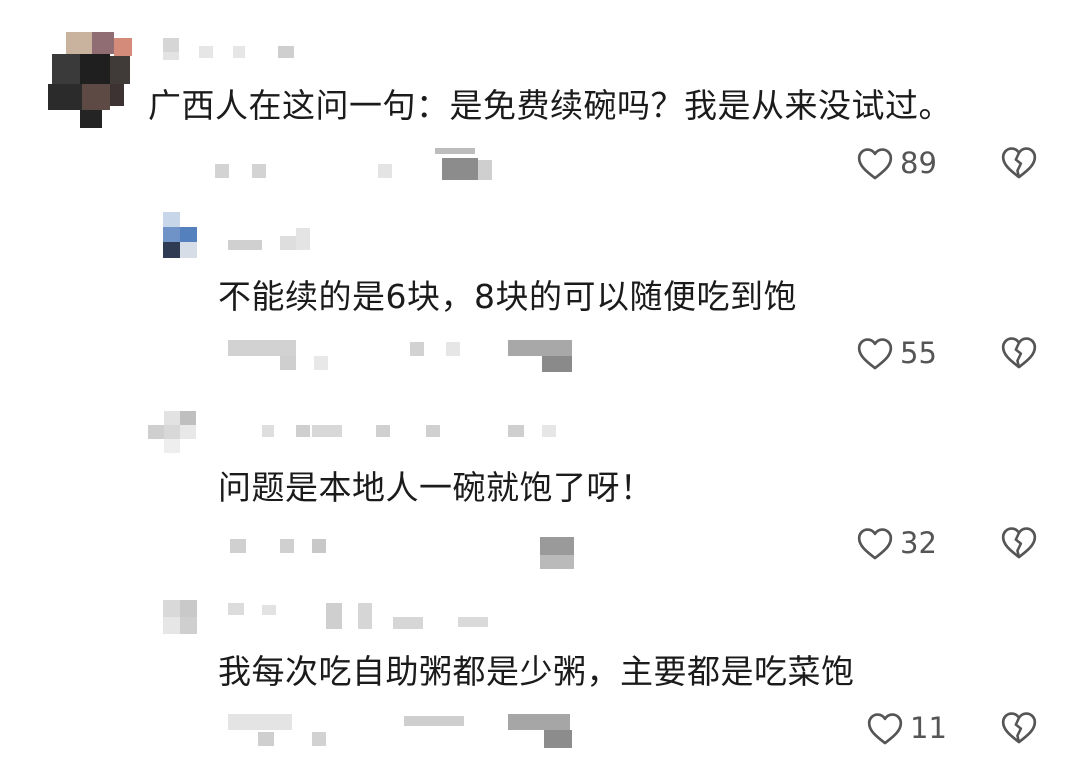 The height and width of the screenshot is (775, 1080). I want to click on comment-text: 不能续的是6块，8块的可以随便吃到饱, so click(507, 296).